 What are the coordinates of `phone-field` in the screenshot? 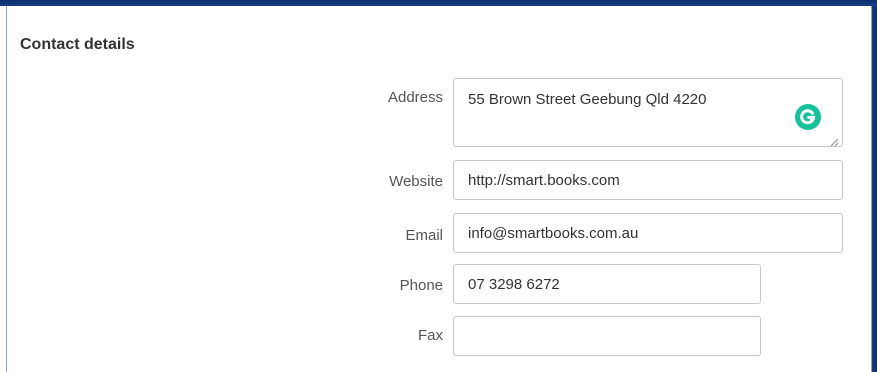 It's located at (607, 284).